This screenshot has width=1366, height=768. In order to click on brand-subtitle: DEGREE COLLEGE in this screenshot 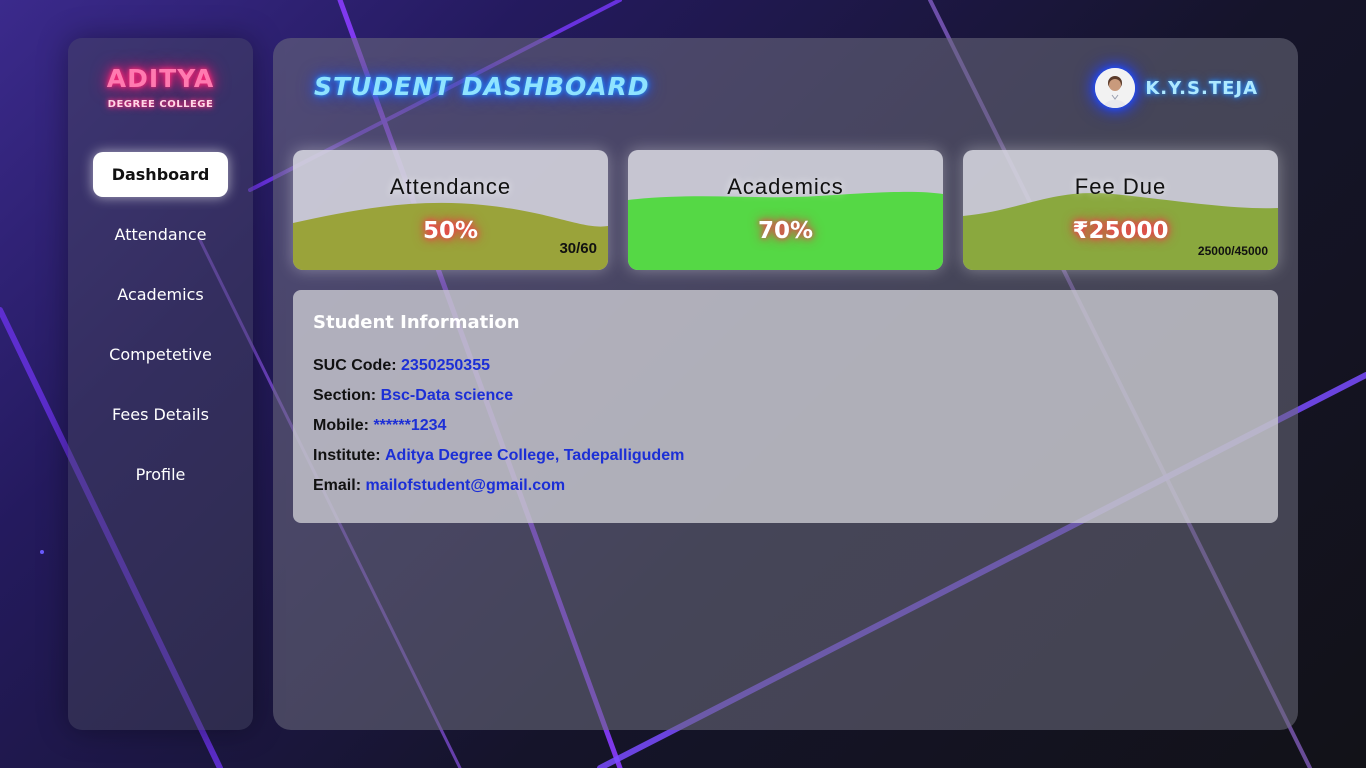, I will do `click(160, 104)`.